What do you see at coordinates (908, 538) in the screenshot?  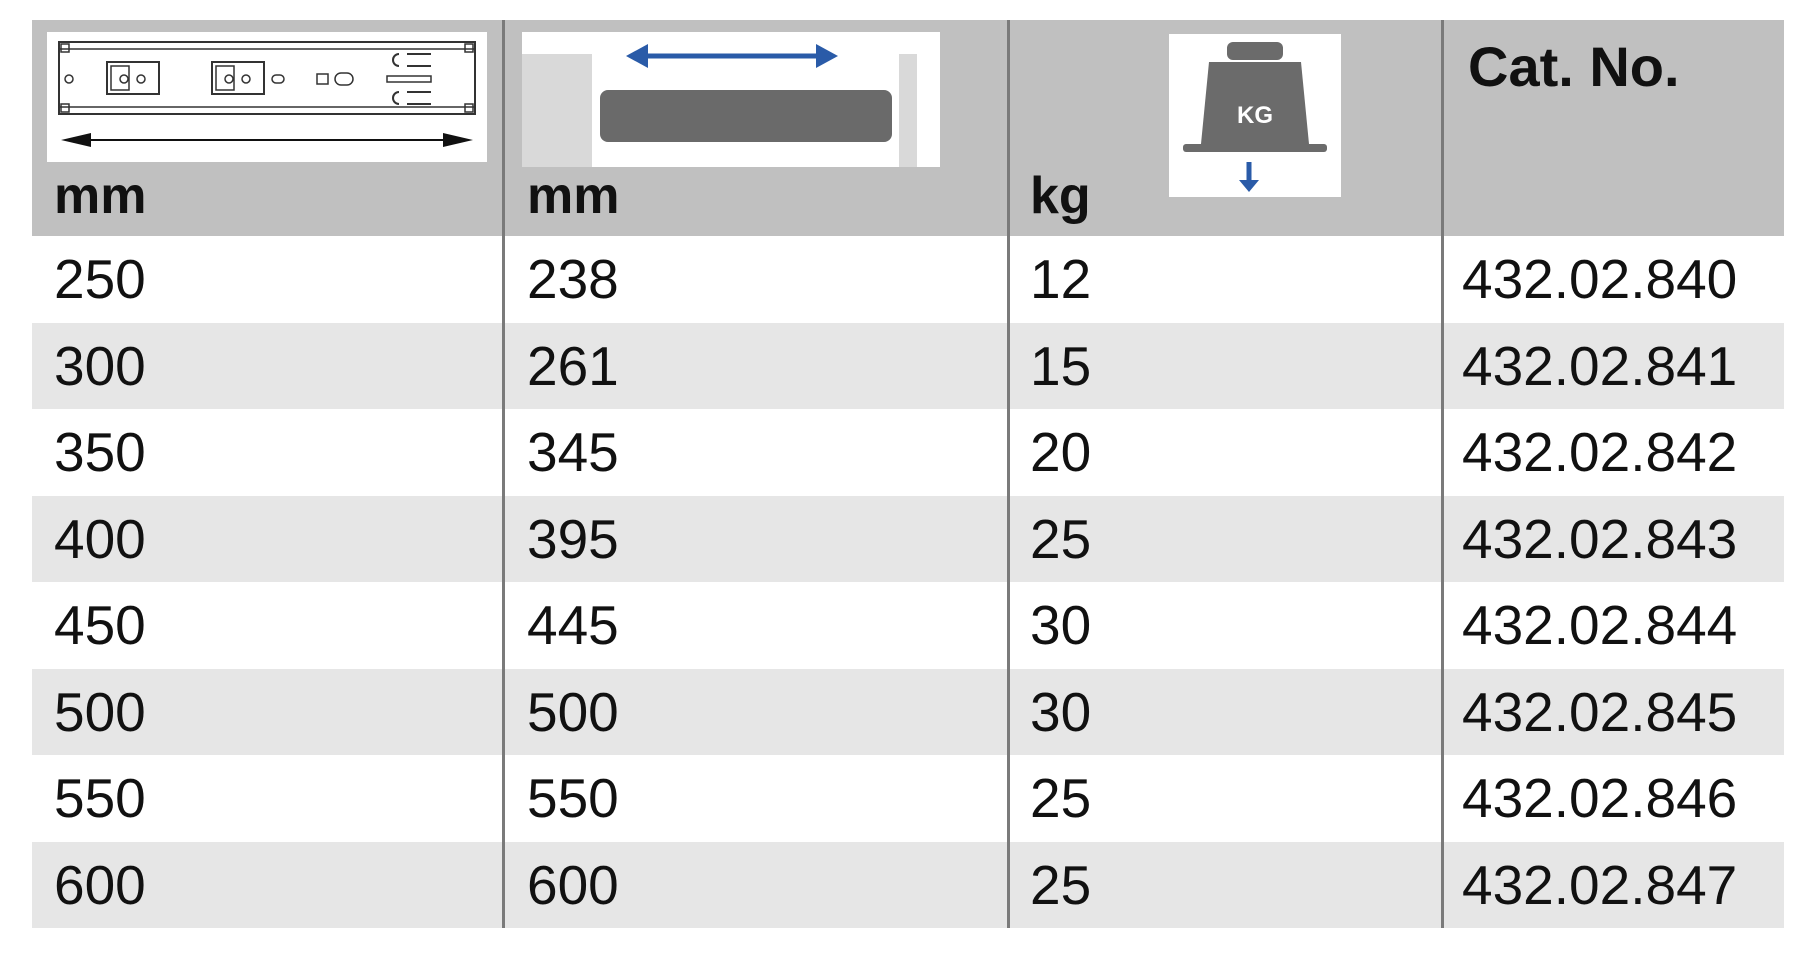 I see `table-row: 400 395 25 432.02.843` at bounding box center [908, 538].